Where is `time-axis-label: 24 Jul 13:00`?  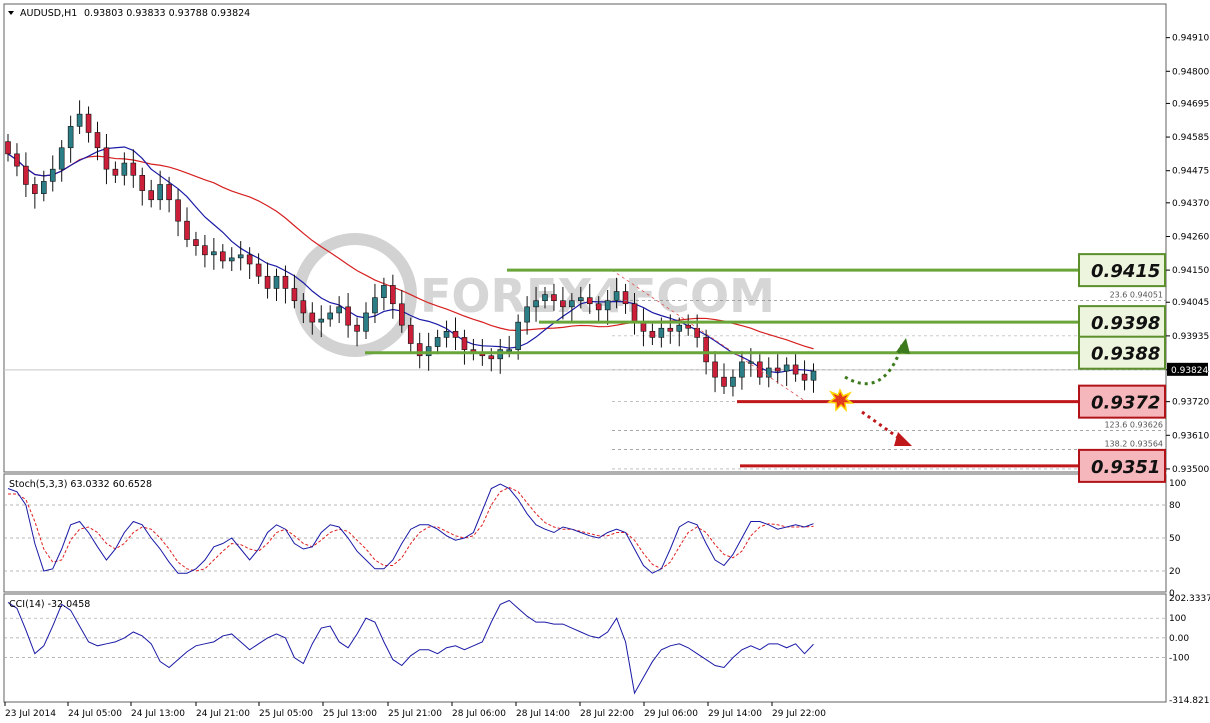
time-axis-label: 24 Jul 13:00 is located at coordinates (158, 714).